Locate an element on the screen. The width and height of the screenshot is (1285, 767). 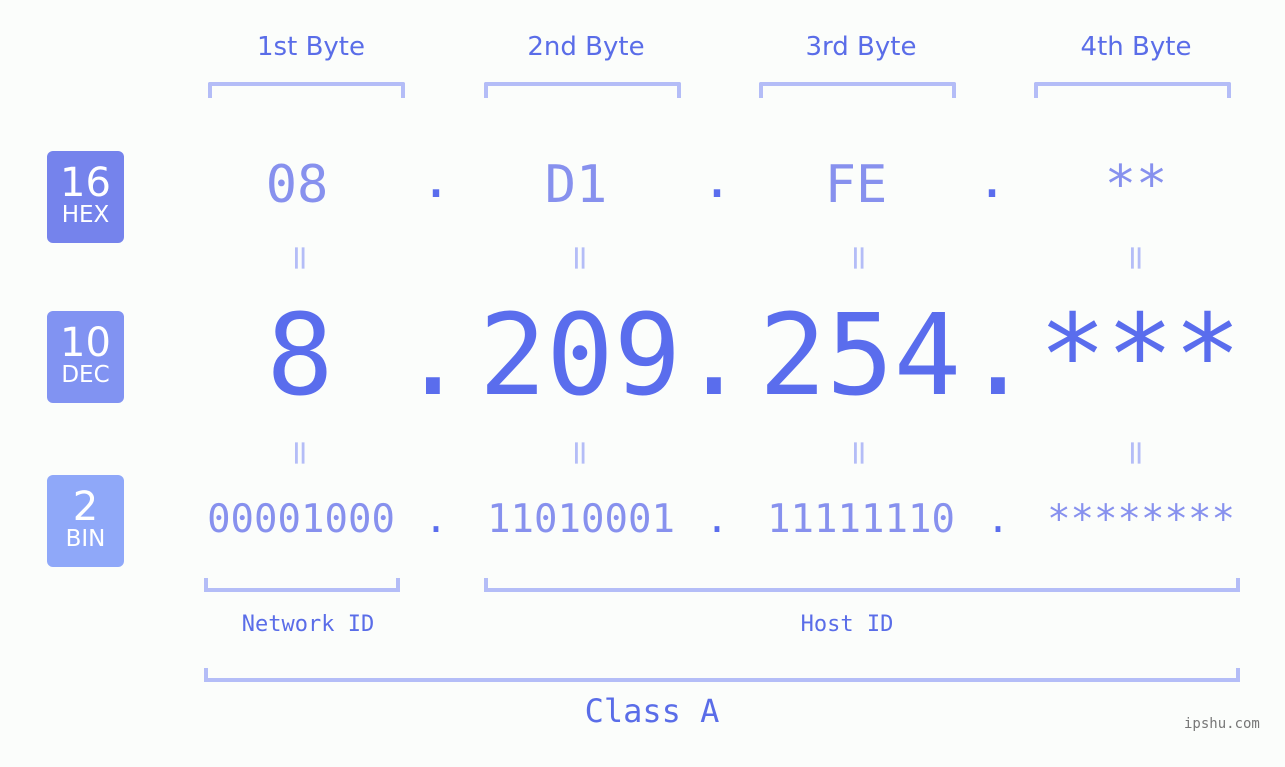
hex-base: 16 is located at coordinates (85, 183).